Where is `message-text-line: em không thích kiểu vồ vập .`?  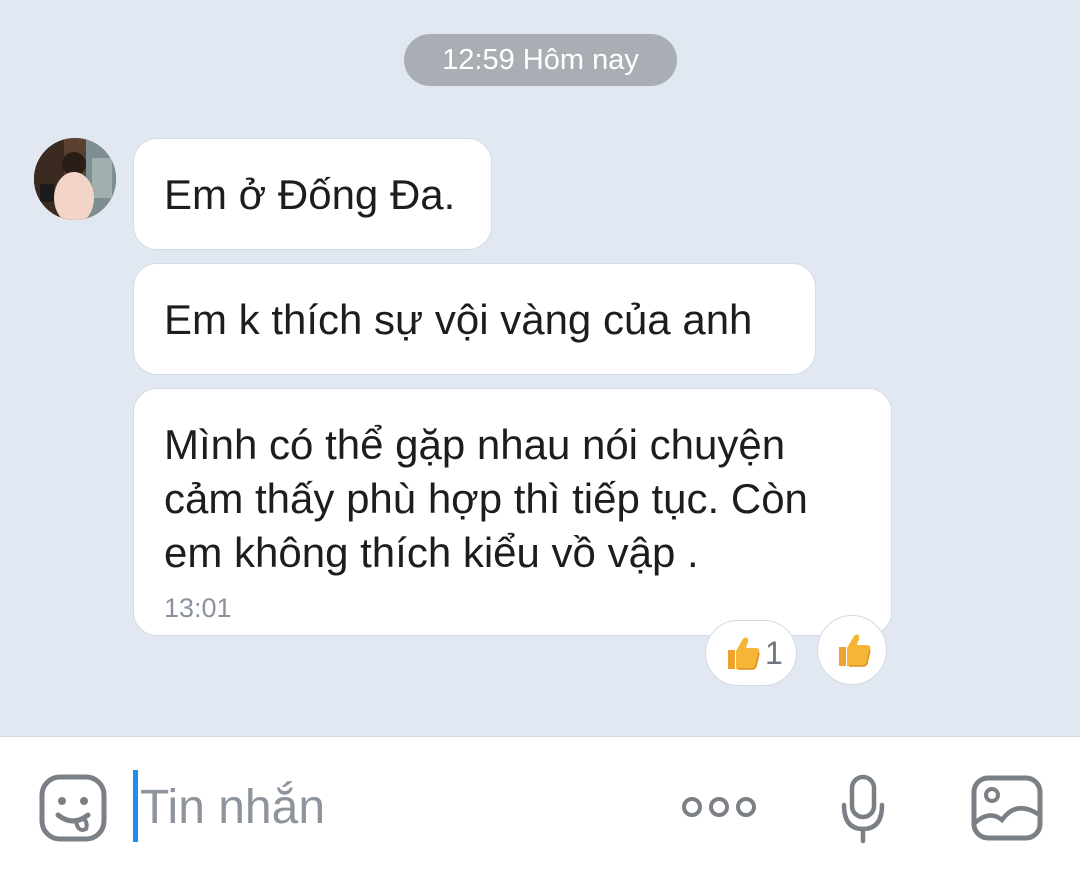
message-text-line: em không thích kiểu vồ vập . is located at coordinates (431, 552).